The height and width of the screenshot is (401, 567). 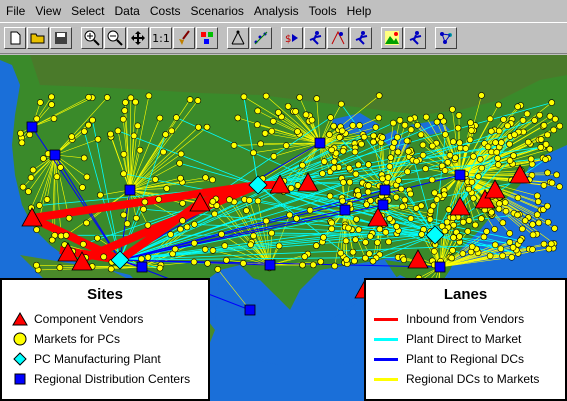 What do you see at coordinates (324, 11) in the screenshot?
I see `menu-tools: Tools` at bounding box center [324, 11].